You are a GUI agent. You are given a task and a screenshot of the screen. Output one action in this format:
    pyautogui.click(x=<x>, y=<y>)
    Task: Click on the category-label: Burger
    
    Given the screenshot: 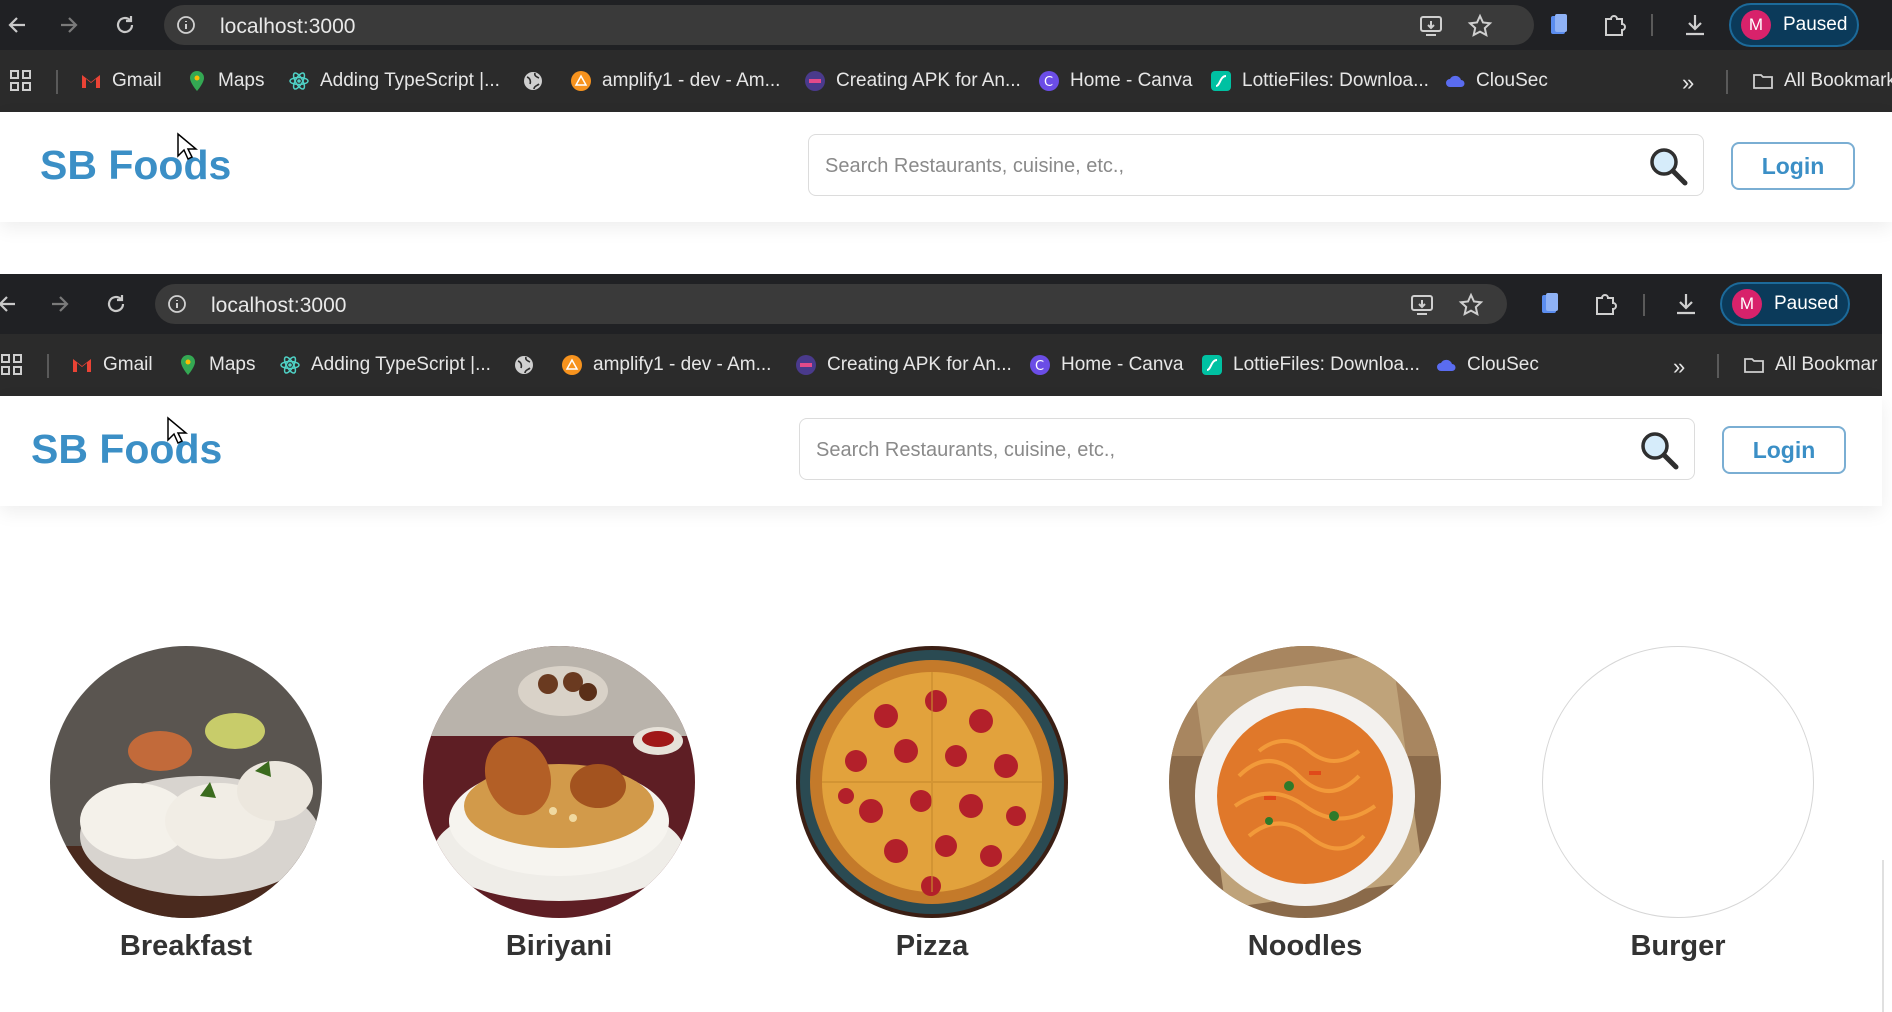 What is the action you would take?
    pyautogui.click(x=1678, y=946)
    